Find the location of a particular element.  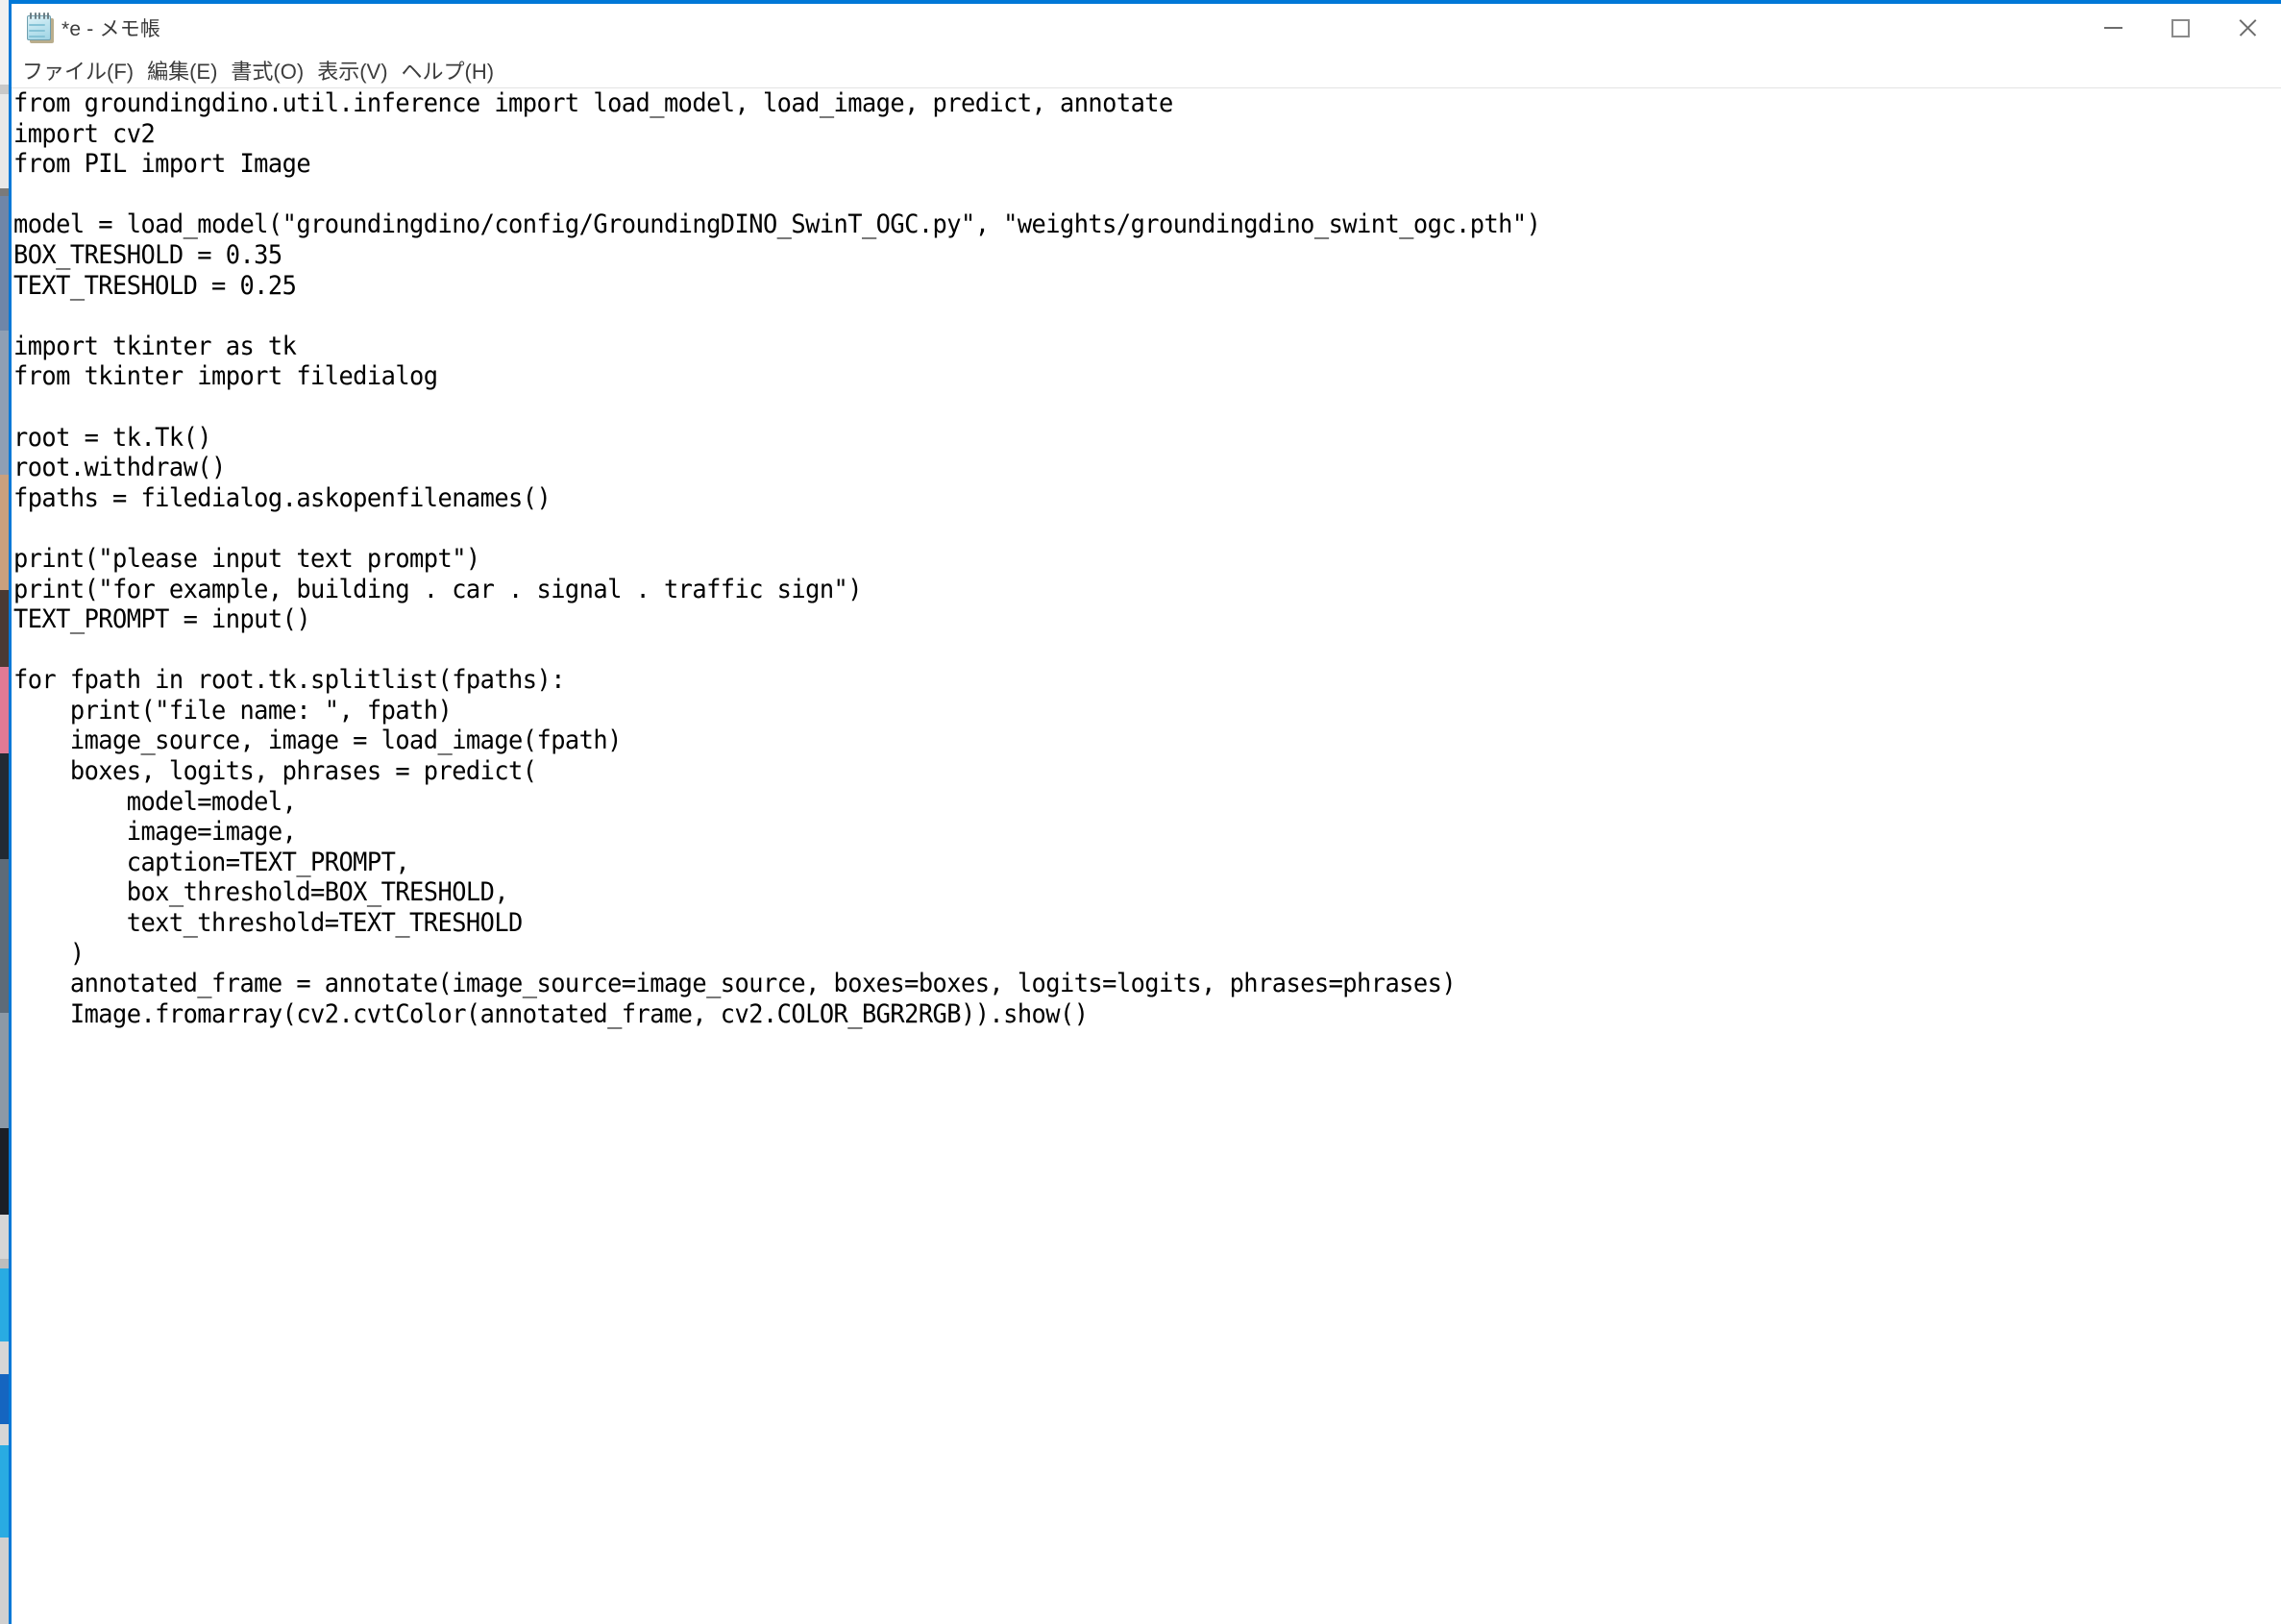

minimize-icon is located at coordinates (2112, 28).